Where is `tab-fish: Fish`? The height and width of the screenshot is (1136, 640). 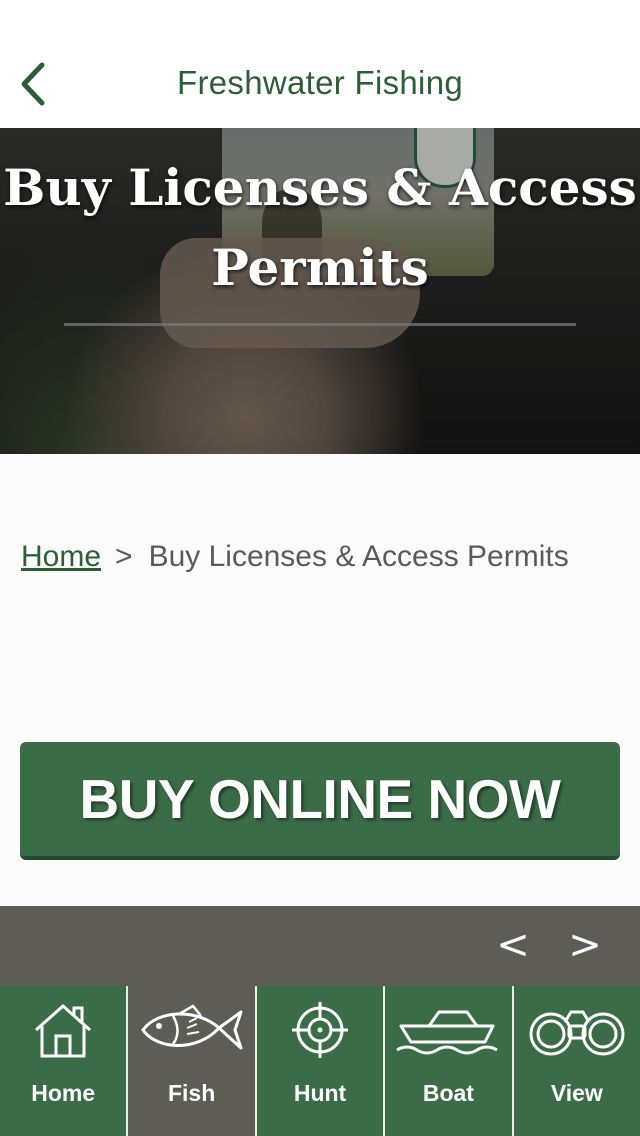 tab-fish: Fish is located at coordinates (192, 1061).